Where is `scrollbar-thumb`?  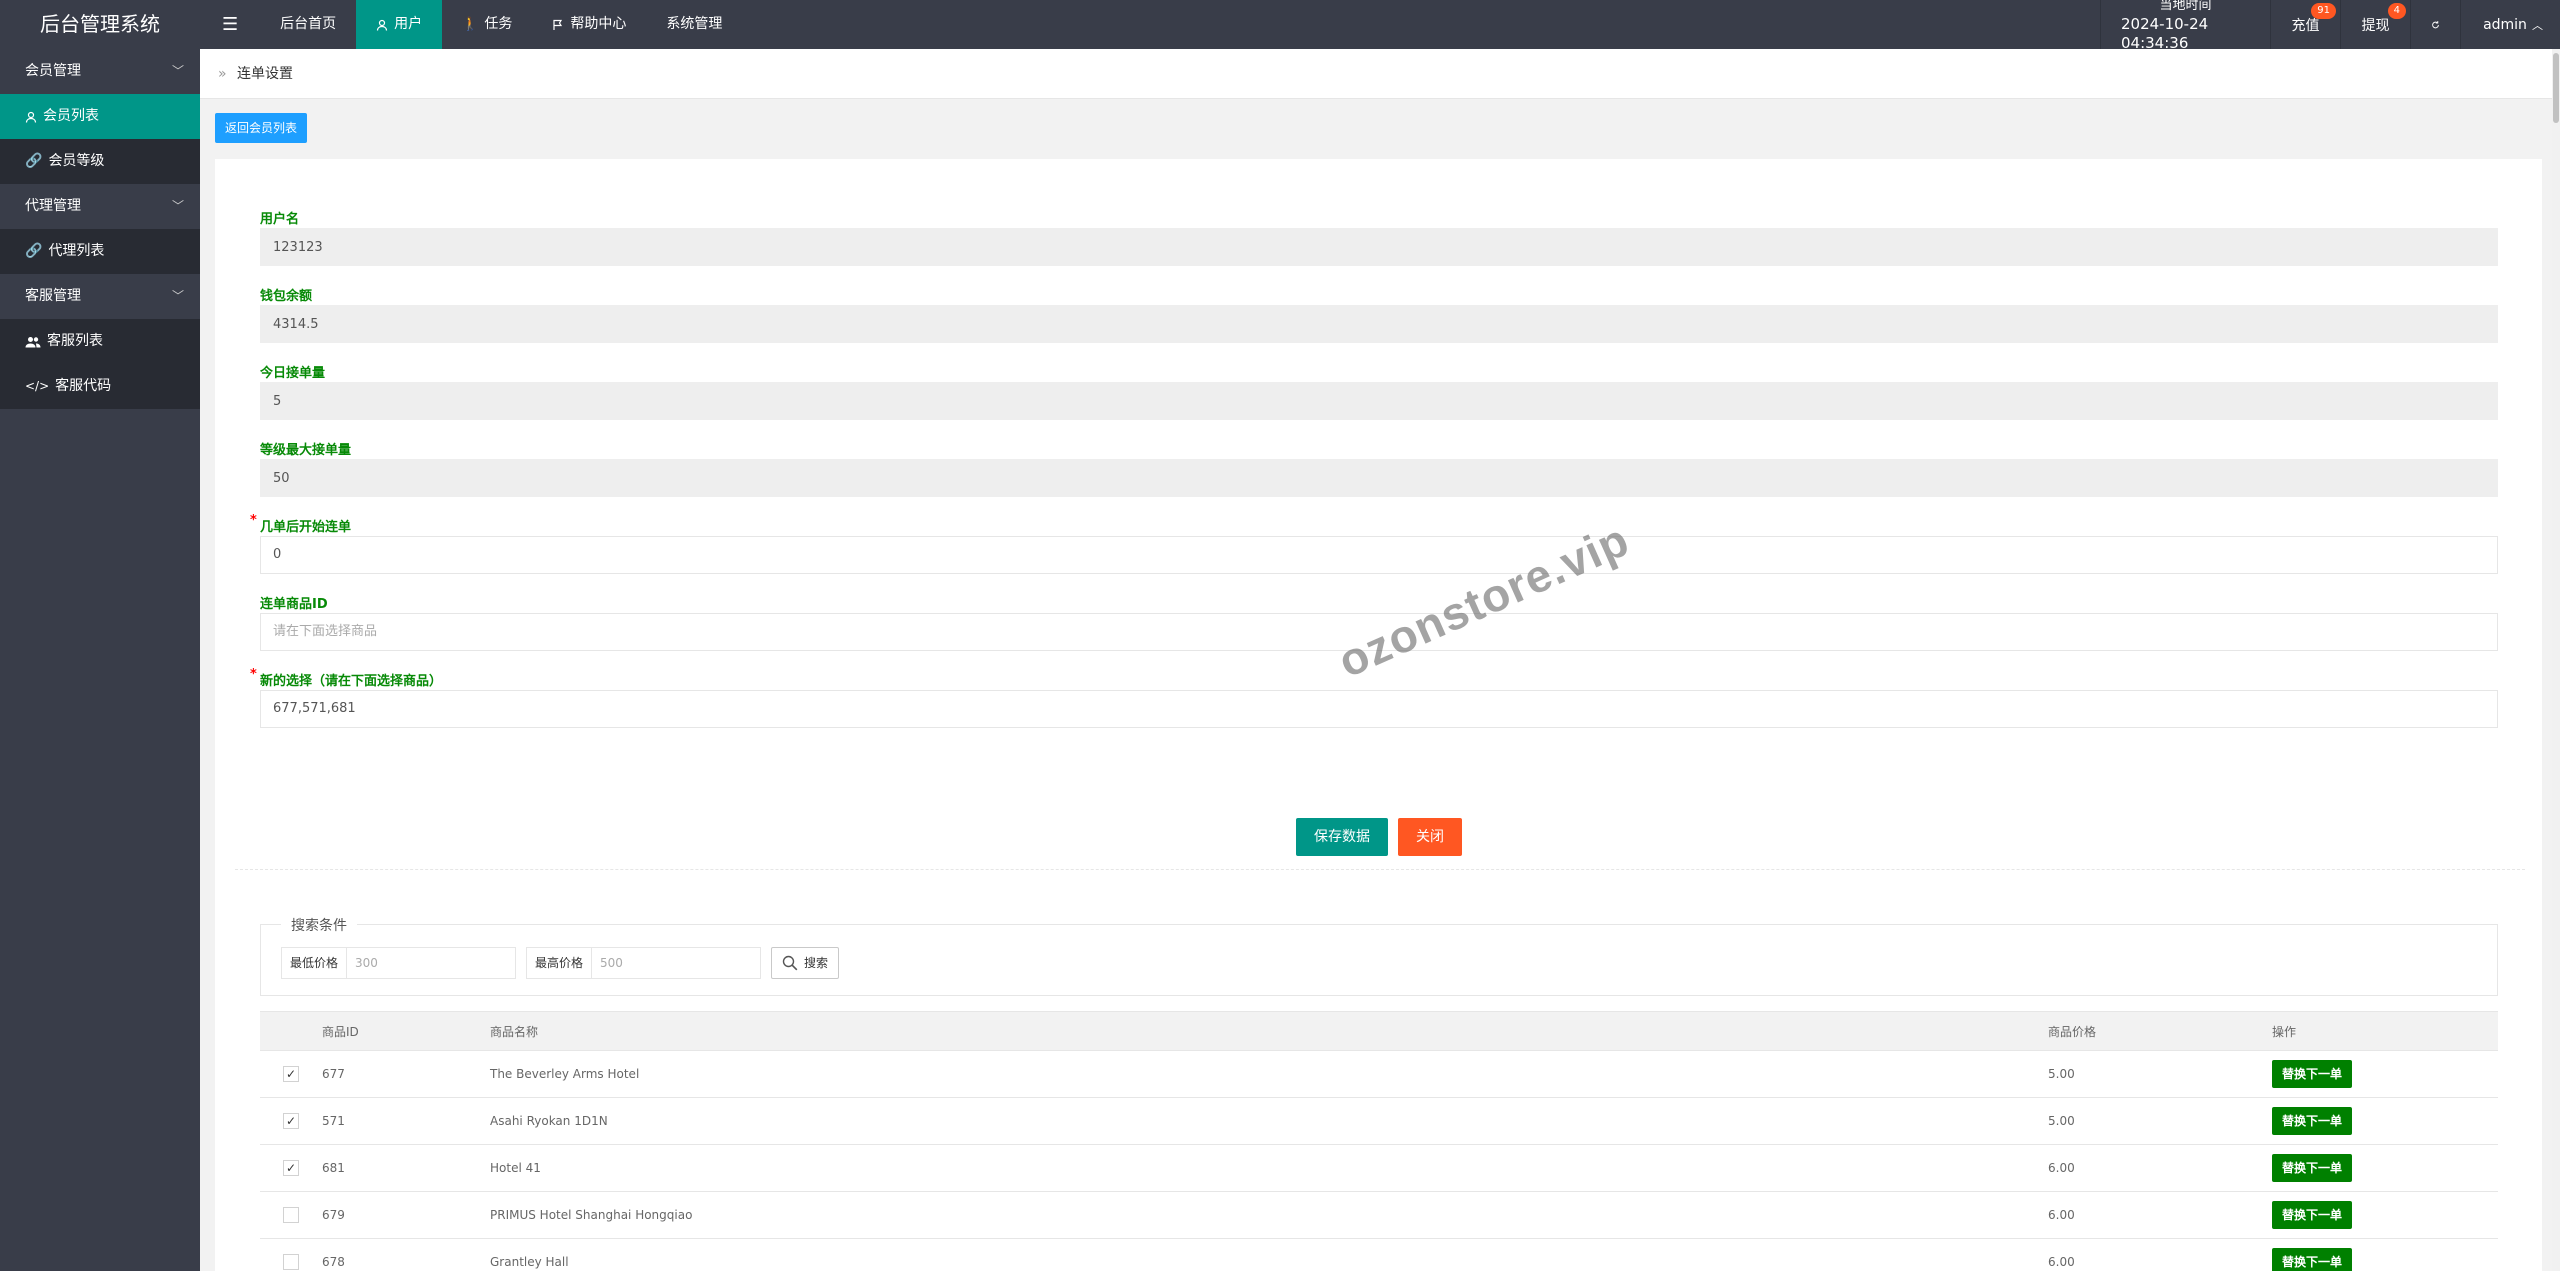 scrollbar-thumb is located at coordinates (2556, 88).